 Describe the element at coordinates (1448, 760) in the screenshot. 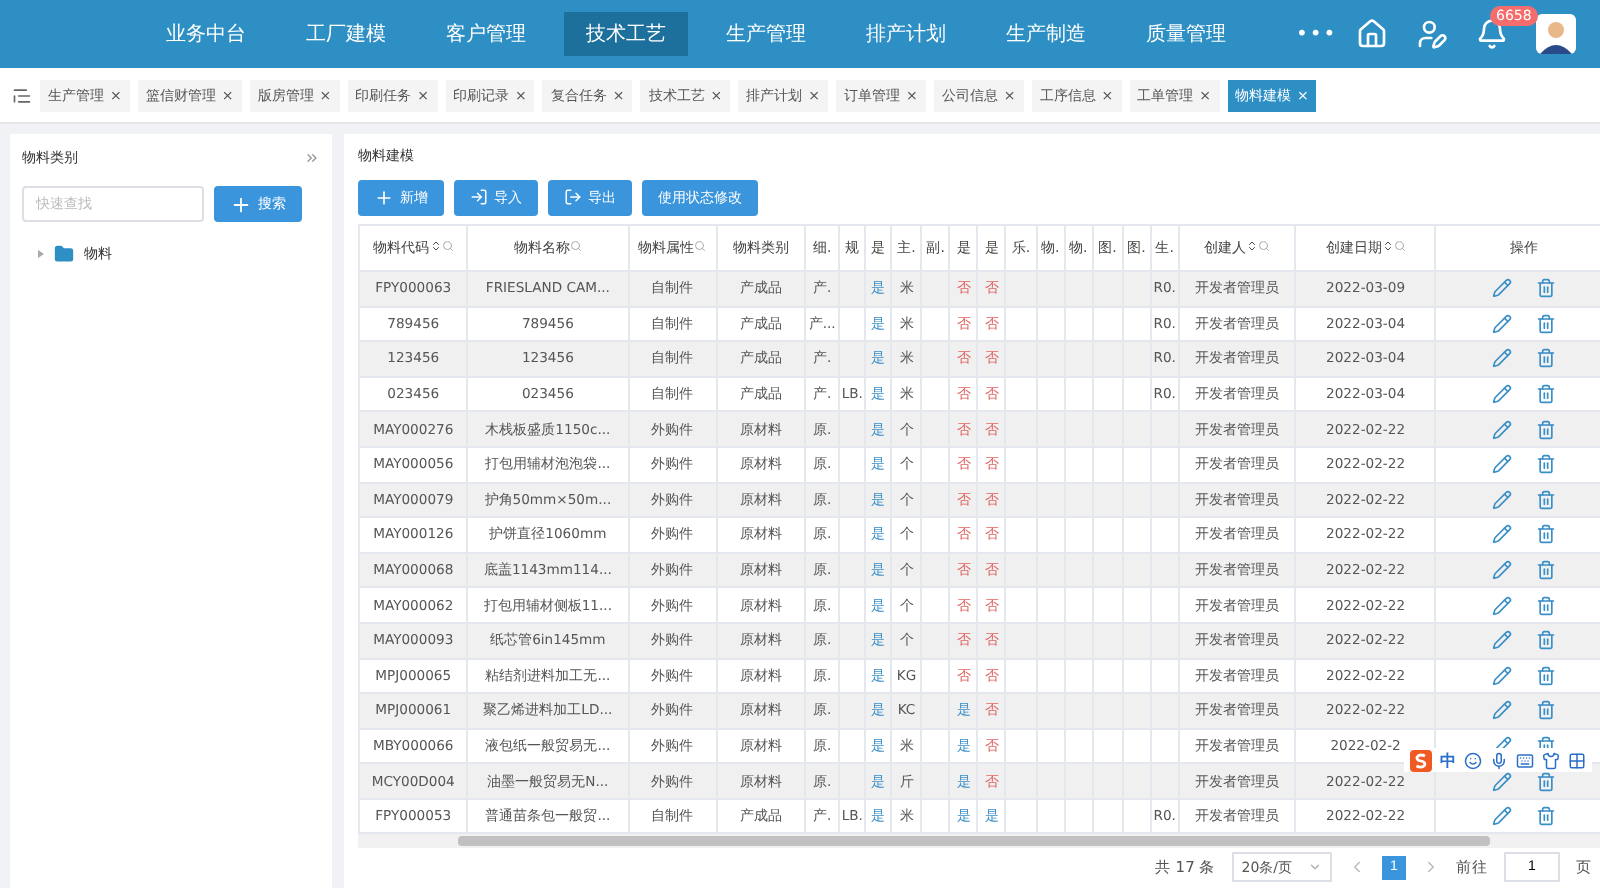

I see `ime-mode-toggle: 中` at that location.